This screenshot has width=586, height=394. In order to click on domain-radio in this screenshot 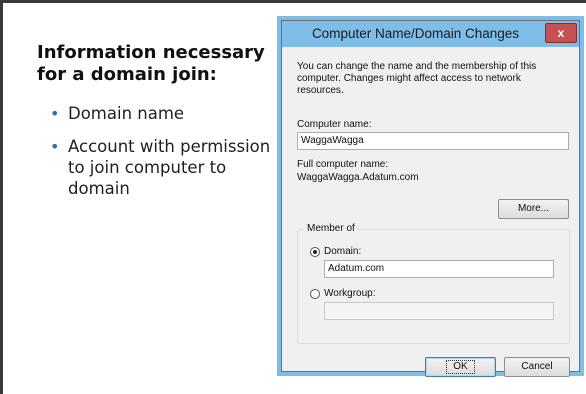, I will do `click(315, 252)`.